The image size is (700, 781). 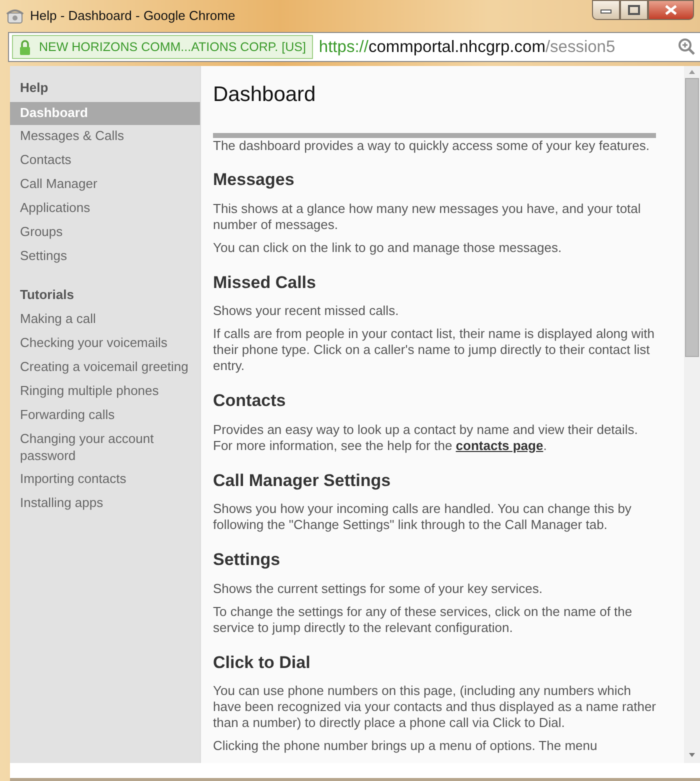 What do you see at coordinates (692, 414) in the screenshot?
I see `scrollbar` at bounding box center [692, 414].